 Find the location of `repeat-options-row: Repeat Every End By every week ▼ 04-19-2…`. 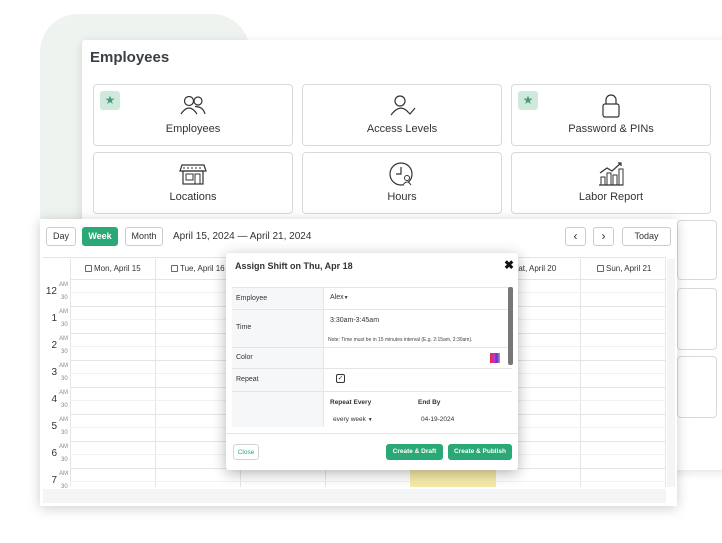

repeat-options-row: Repeat Every End By every week ▼ 04-19-2… is located at coordinates (372, 409).